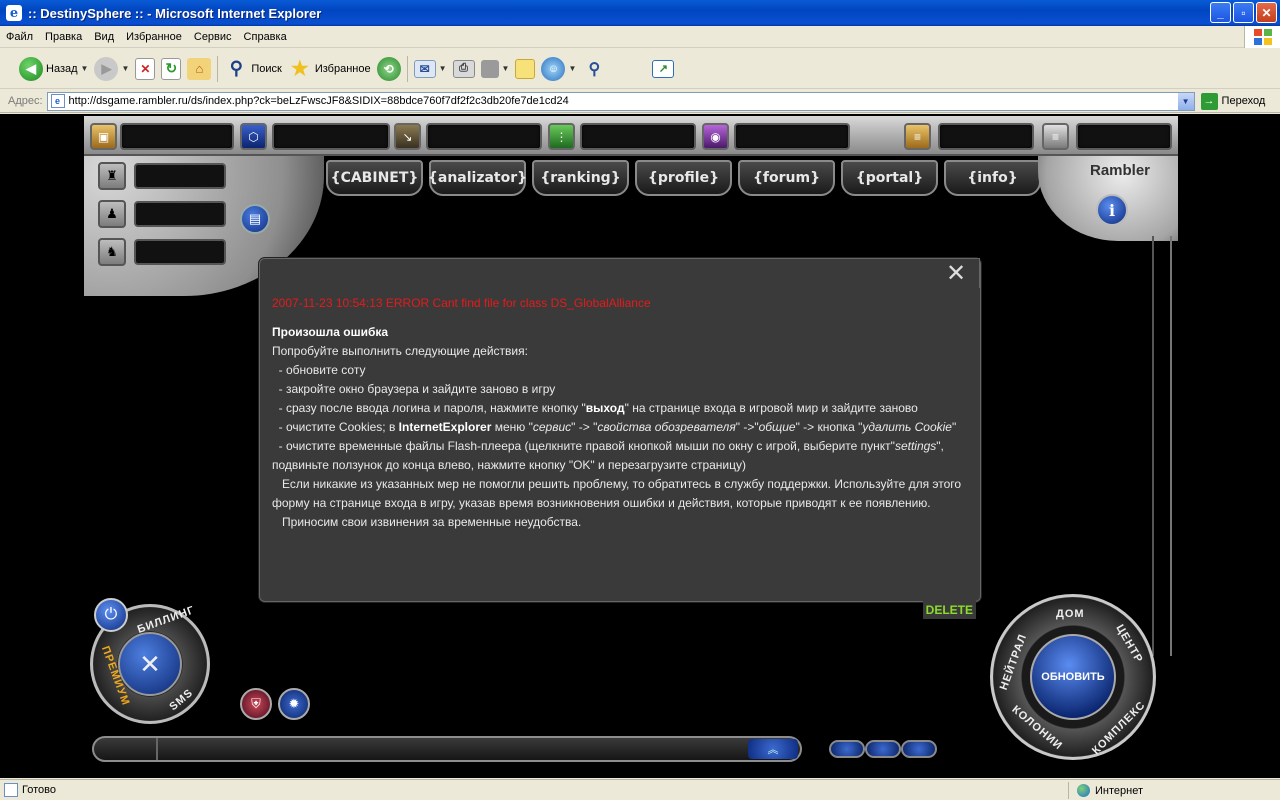 This screenshot has width=1280, height=800. What do you see at coordinates (330, 332) in the screenshot?
I see `error-heading: Произошла ошибка` at bounding box center [330, 332].